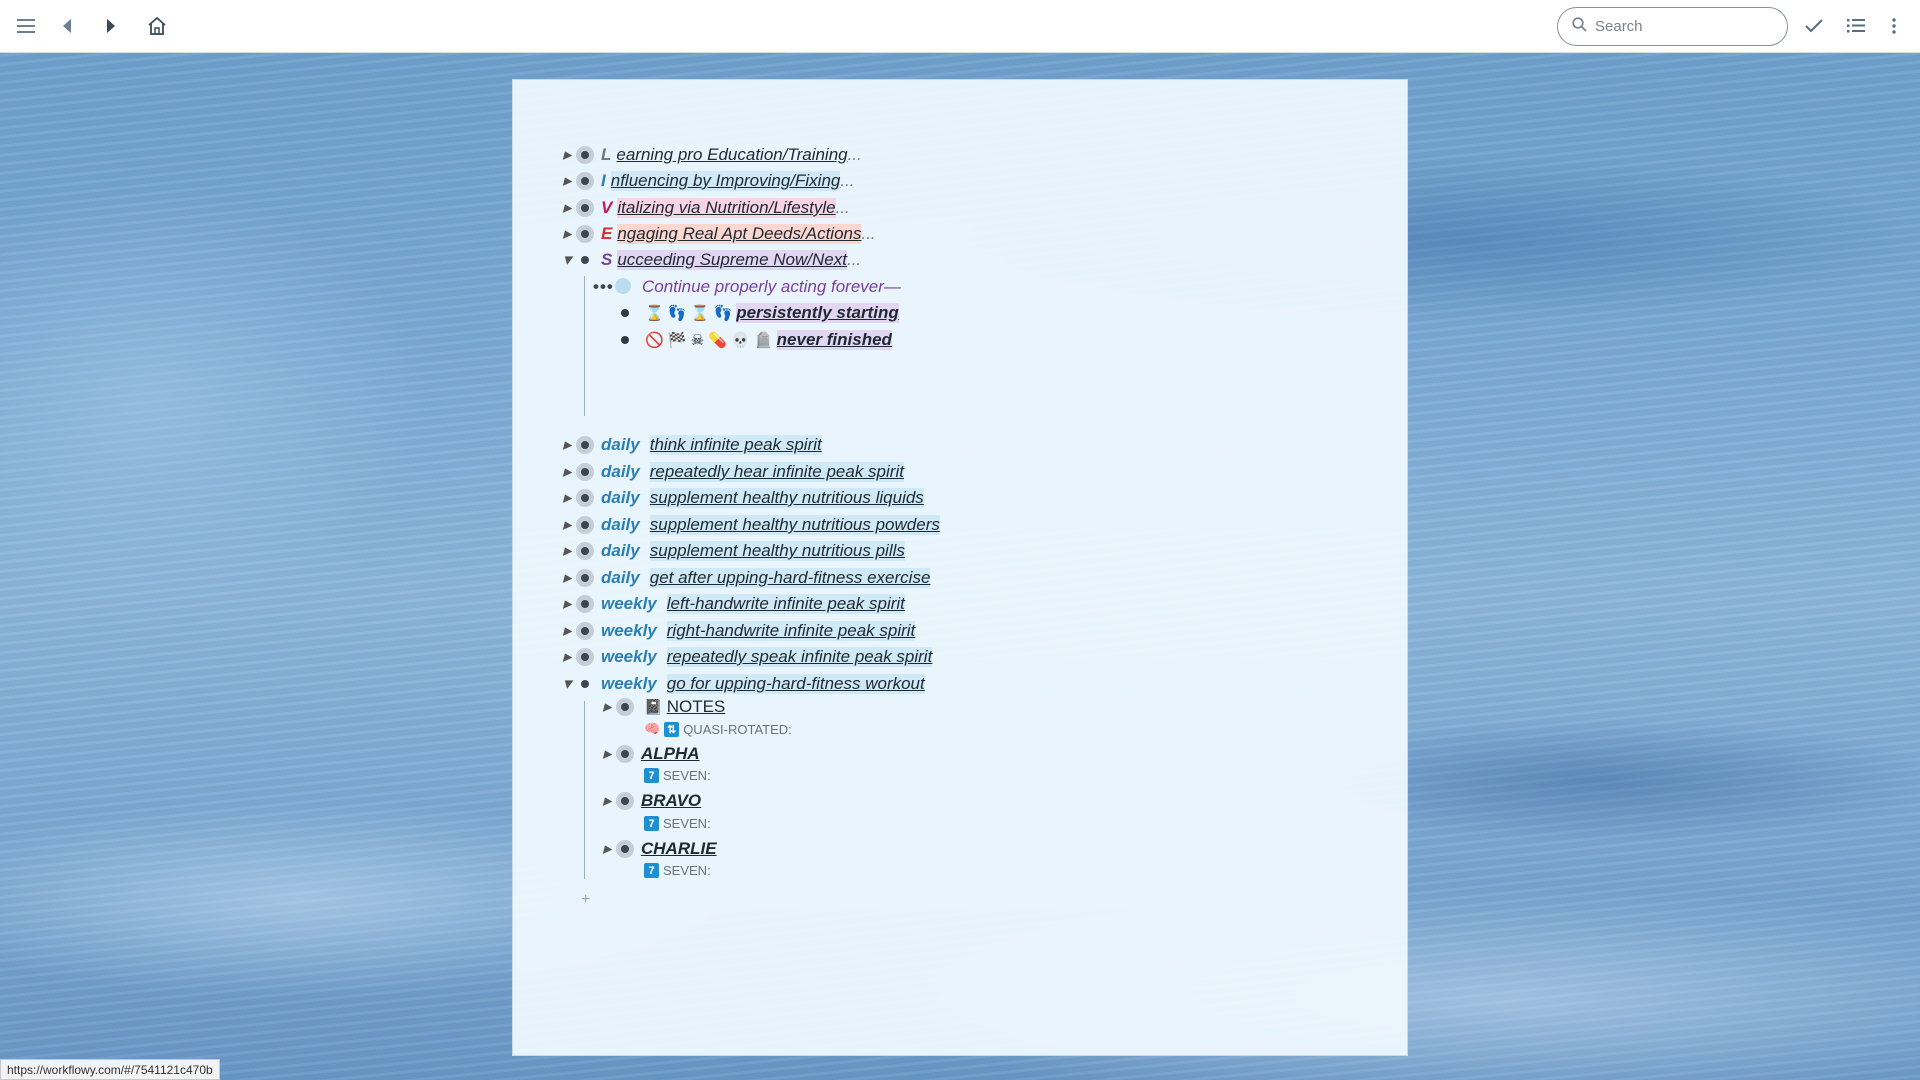 The height and width of the screenshot is (1080, 1920). Describe the element at coordinates (817, 313) in the screenshot. I see `item-text: persistently starting` at that location.